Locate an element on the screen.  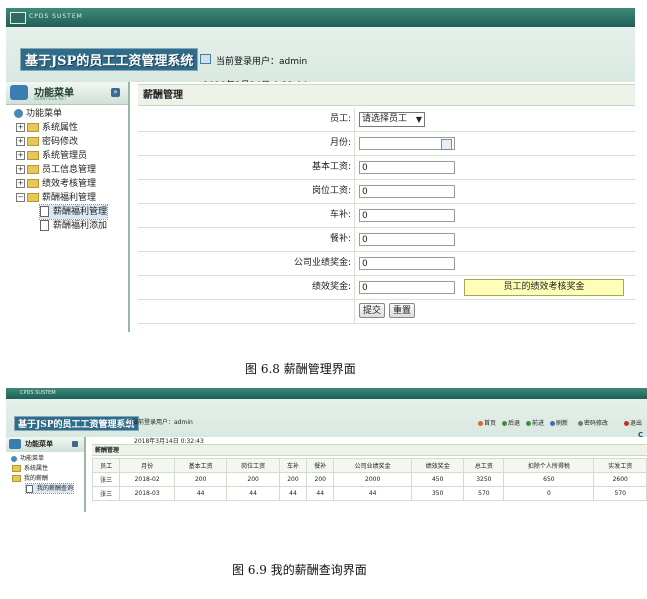
form-row-month: 月份: is located at coordinates (386, 144).